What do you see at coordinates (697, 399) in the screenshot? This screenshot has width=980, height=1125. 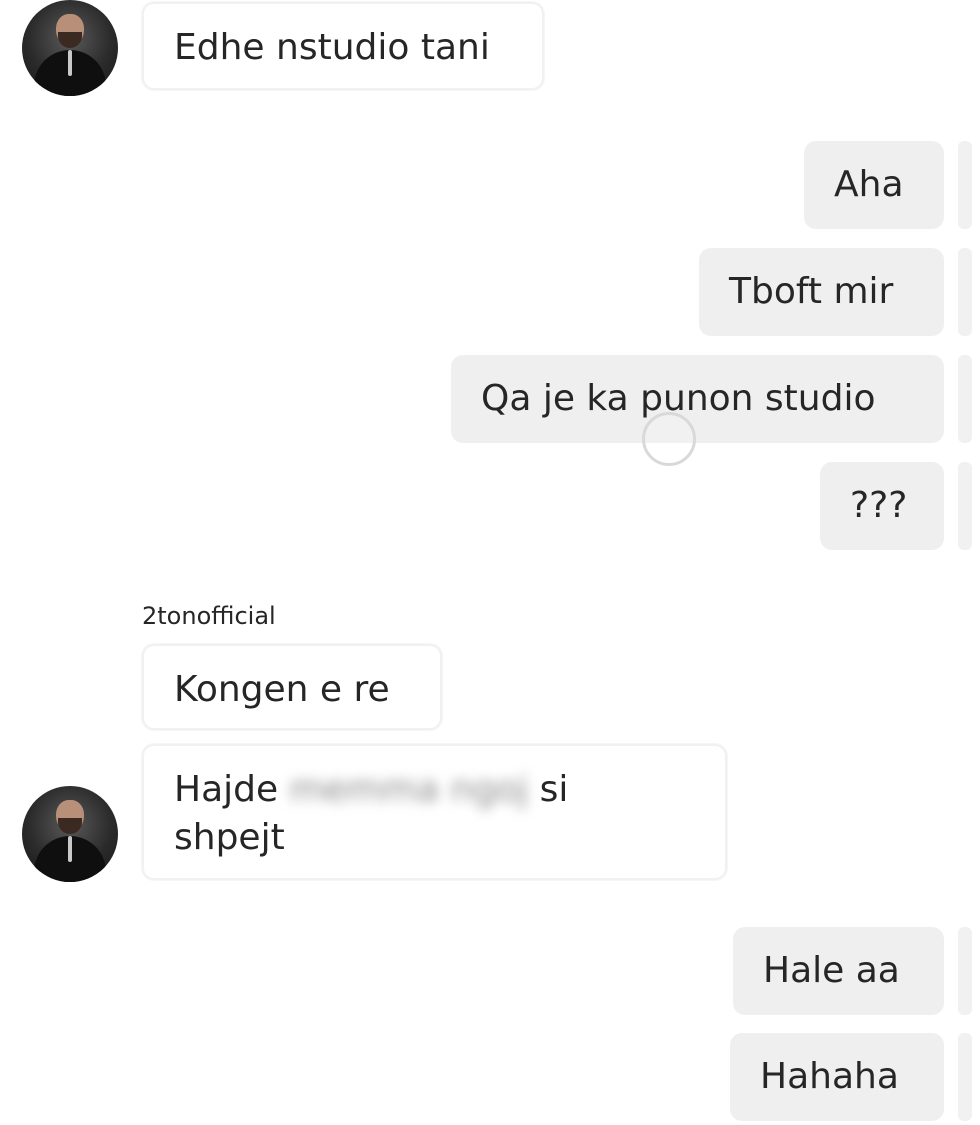 I see `outgoing-message: Qa je ka punon studio` at bounding box center [697, 399].